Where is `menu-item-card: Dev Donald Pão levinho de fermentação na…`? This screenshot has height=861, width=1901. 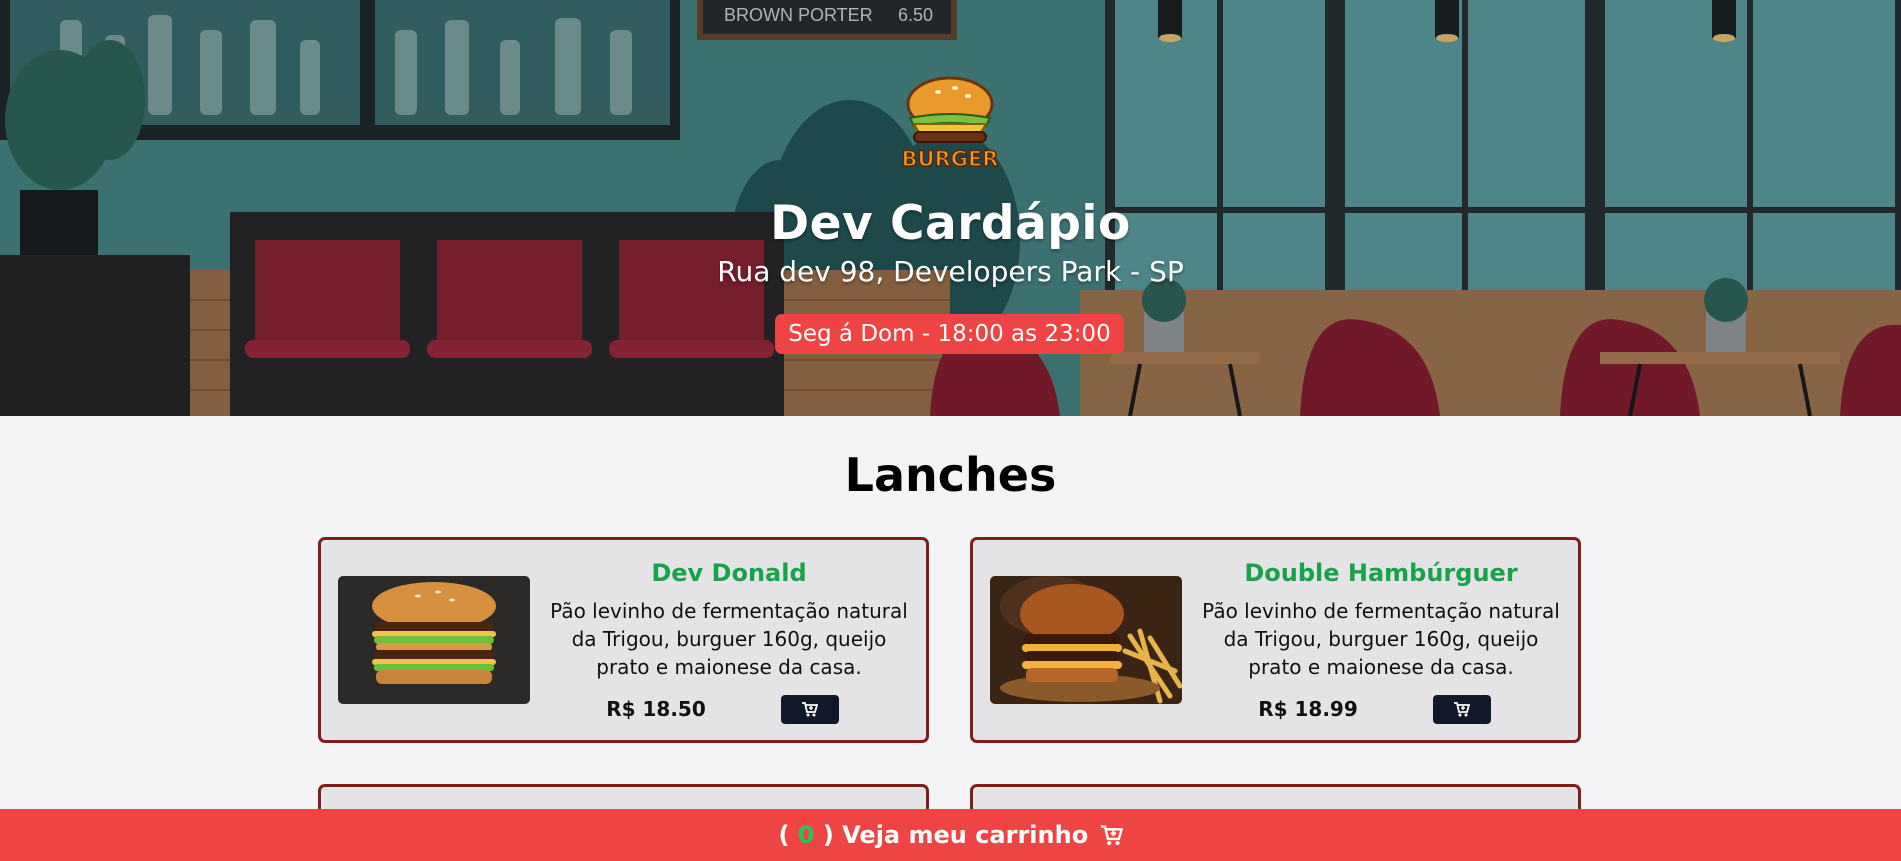
menu-item-card: Dev Donald Pão levinho de fermentação na… is located at coordinates (623, 640).